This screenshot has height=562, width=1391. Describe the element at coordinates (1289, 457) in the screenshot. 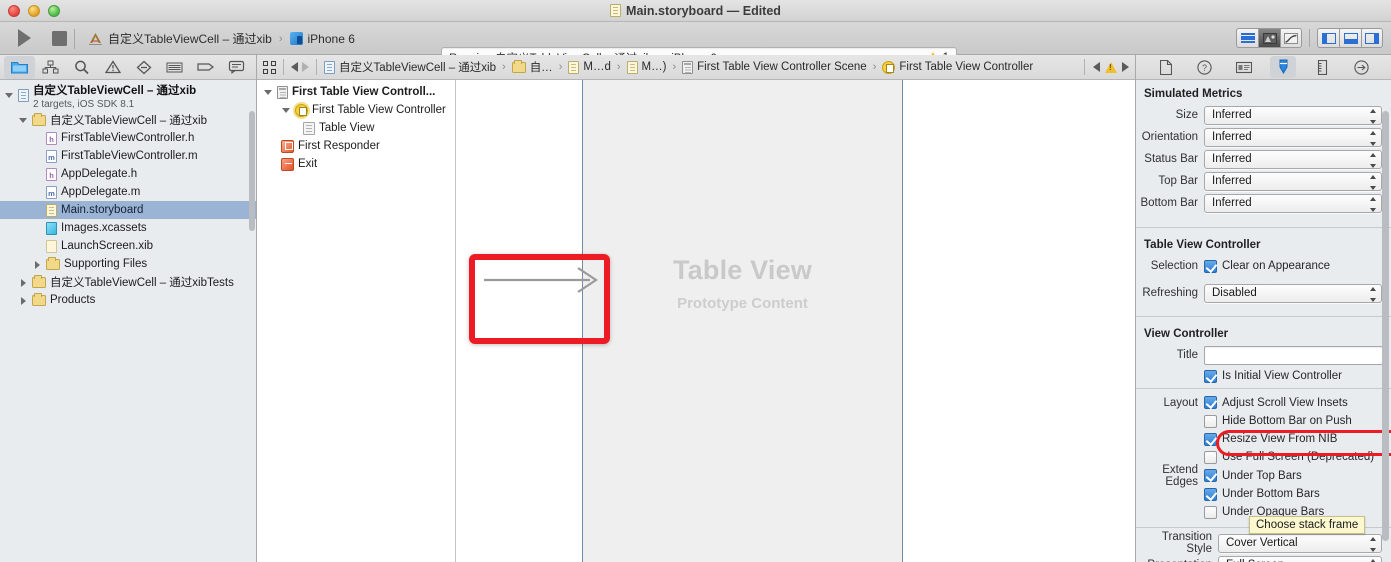

I see `use-full-screen-row: Use Full Screen (Deprecated)` at that location.